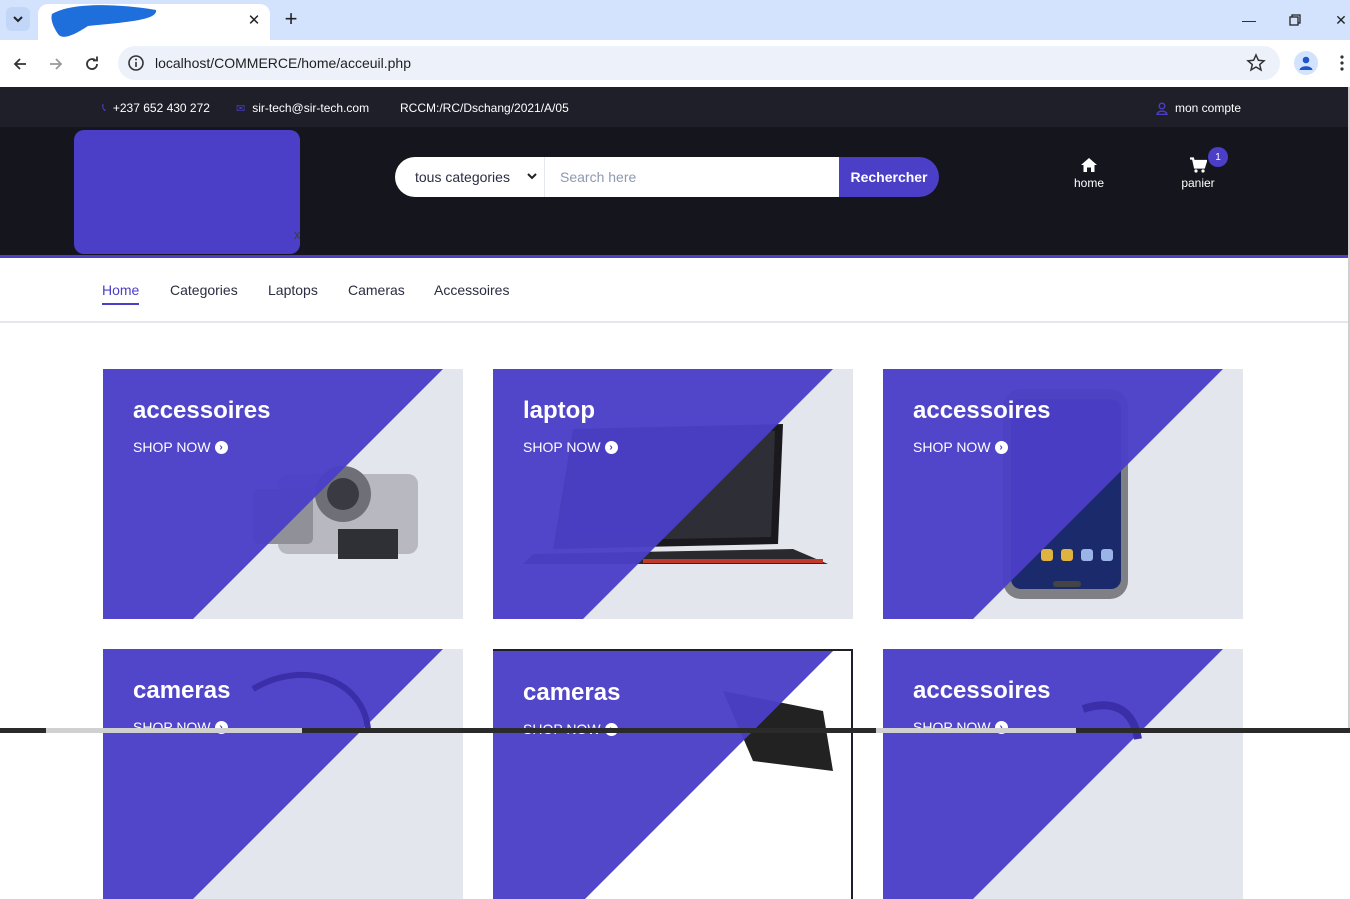  What do you see at coordinates (121, 293) in the screenshot?
I see `nav-home: Home` at bounding box center [121, 293].